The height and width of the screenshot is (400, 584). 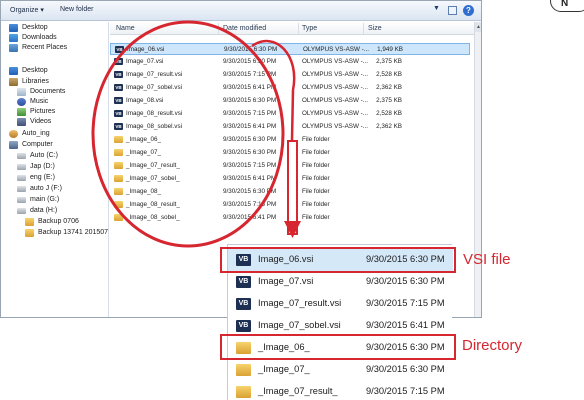 I want to click on annotation-arrowhead, so click(x=292, y=229).